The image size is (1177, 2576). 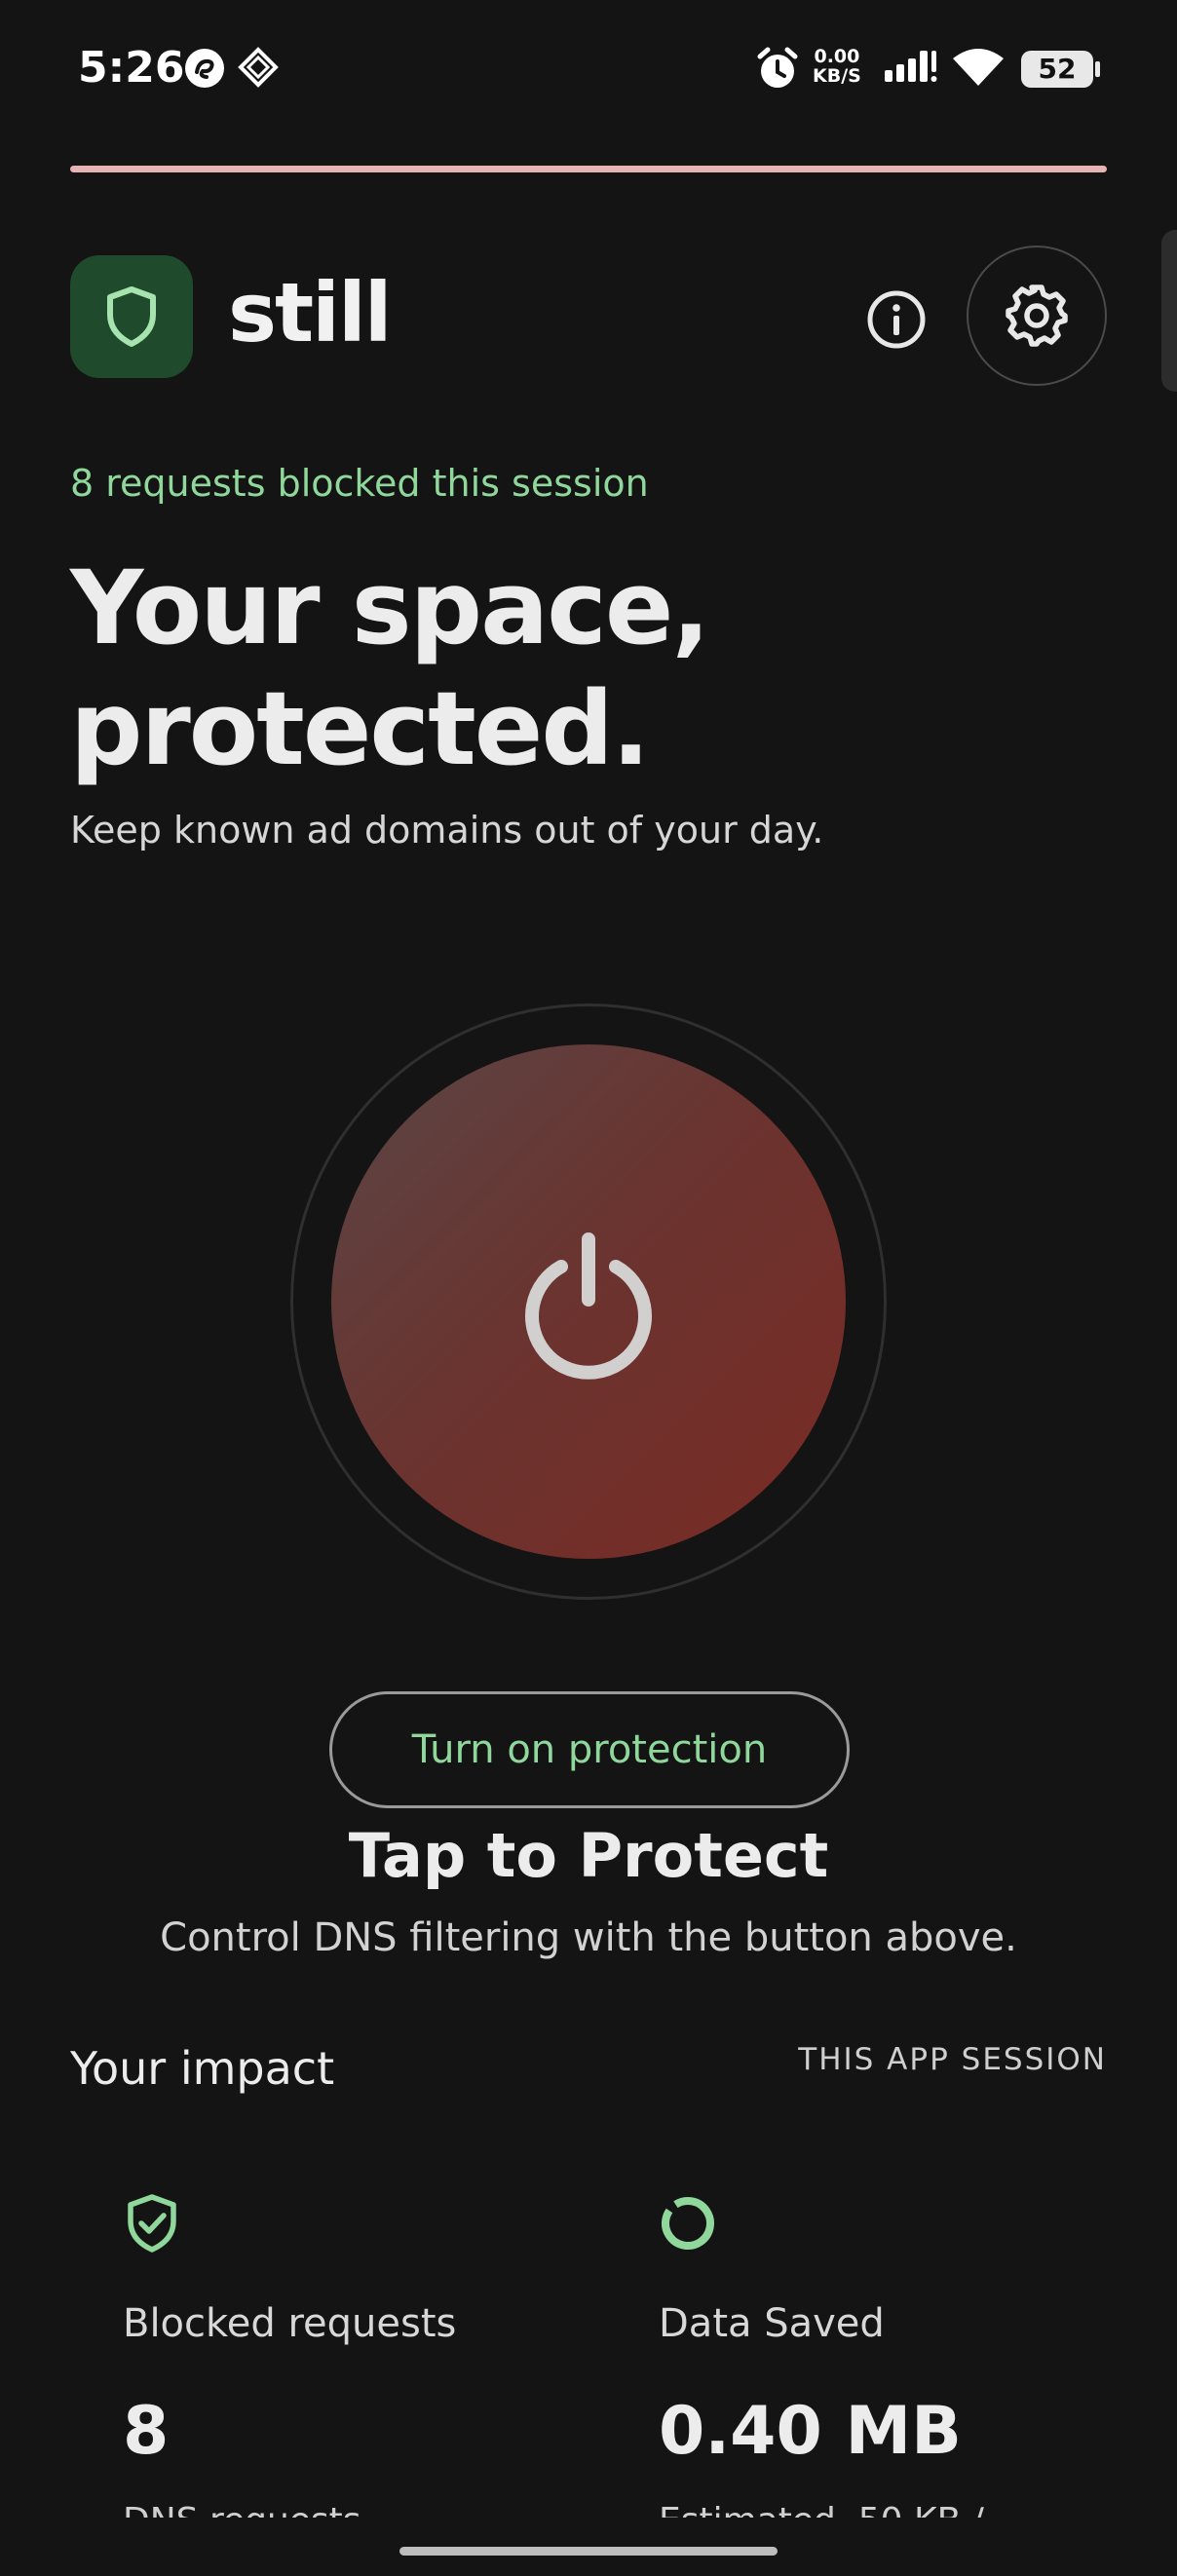 I want to click on info-icon, so click(x=896, y=319).